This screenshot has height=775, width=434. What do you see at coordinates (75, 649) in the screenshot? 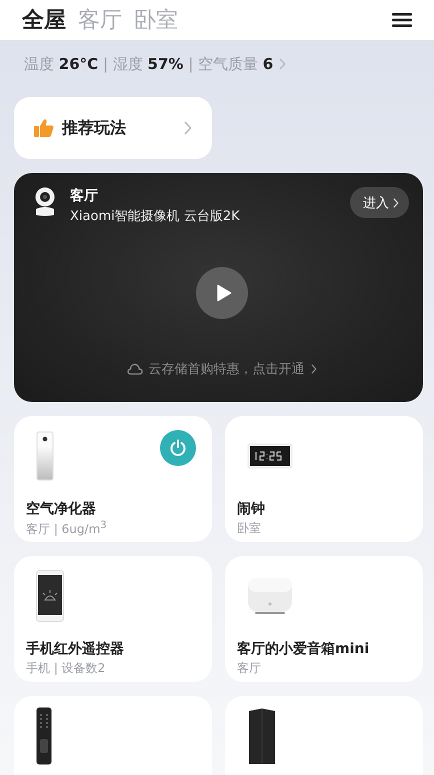
I see `device-name: 手机红外遥控器` at bounding box center [75, 649].